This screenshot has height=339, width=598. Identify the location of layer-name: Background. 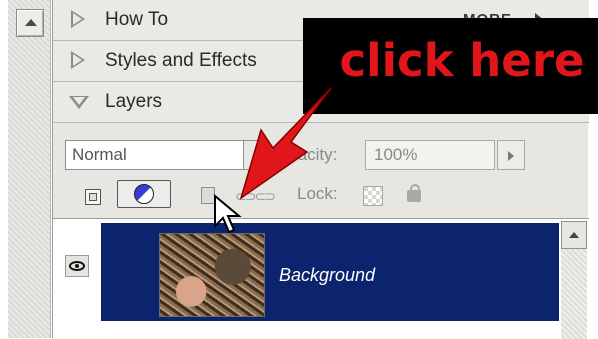
(327, 275).